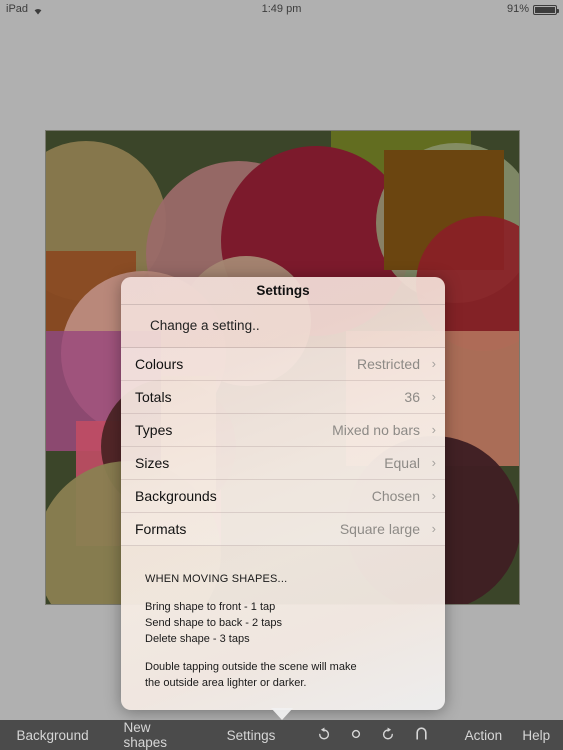 This screenshot has height=750, width=563. Describe the element at coordinates (282, 714) in the screenshot. I see `popover-arrow` at that location.